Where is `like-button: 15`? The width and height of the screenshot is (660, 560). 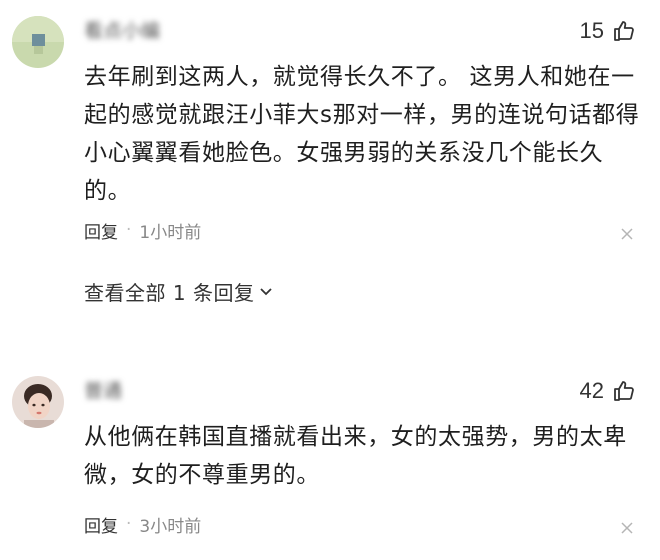 like-button: 15 is located at coordinates (608, 31).